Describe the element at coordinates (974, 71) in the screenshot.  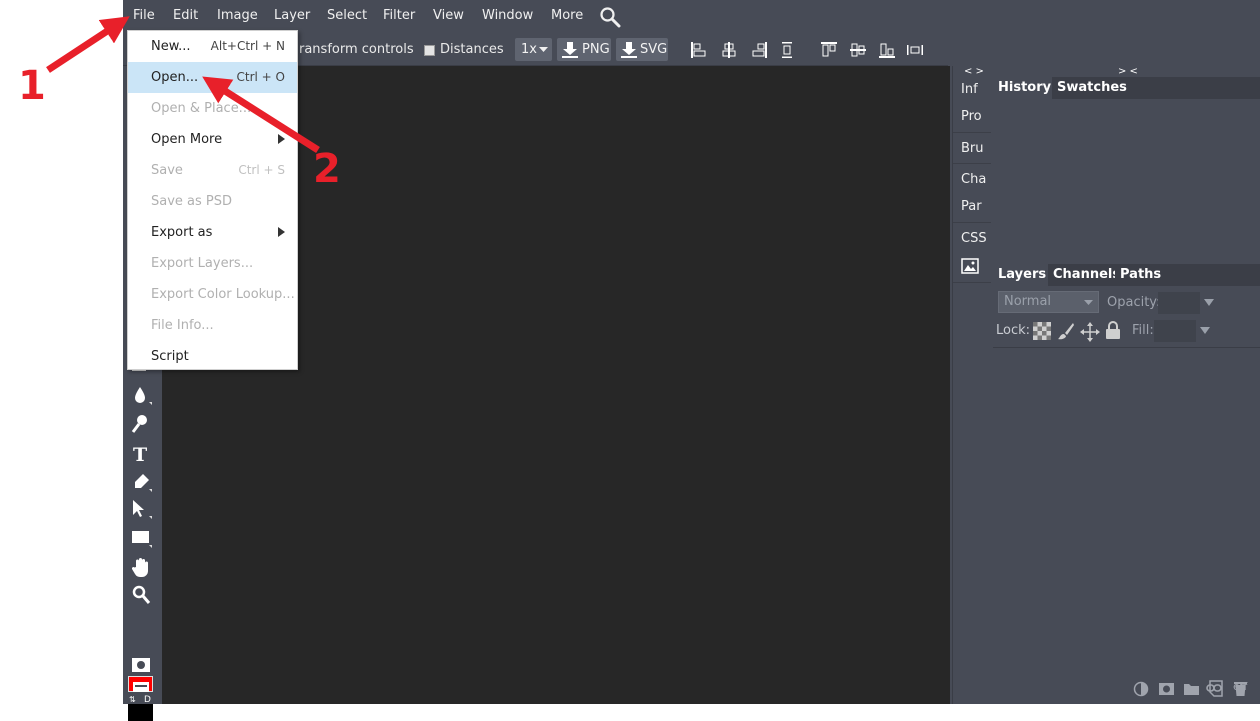
I see `strip-collapse-button: < >` at that location.